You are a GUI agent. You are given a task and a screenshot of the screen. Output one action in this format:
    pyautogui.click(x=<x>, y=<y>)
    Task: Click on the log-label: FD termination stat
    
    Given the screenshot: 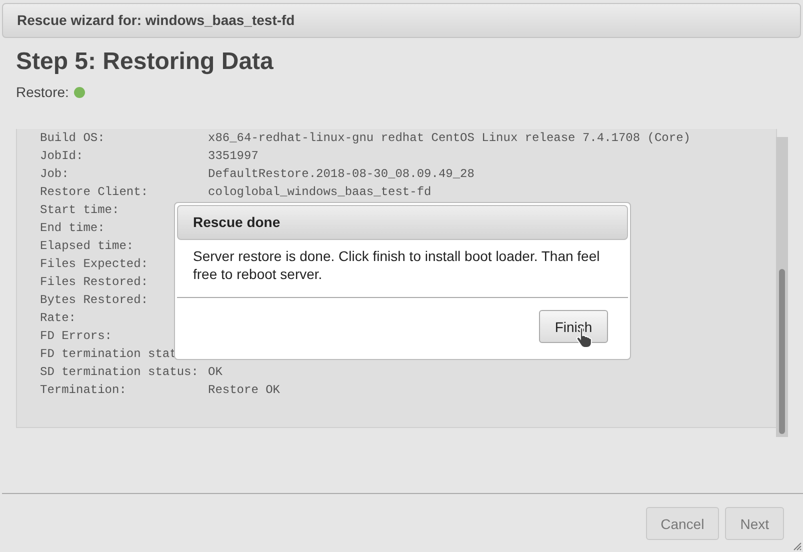 What is the action you would take?
    pyautogui.click(x=109, y=354)
    